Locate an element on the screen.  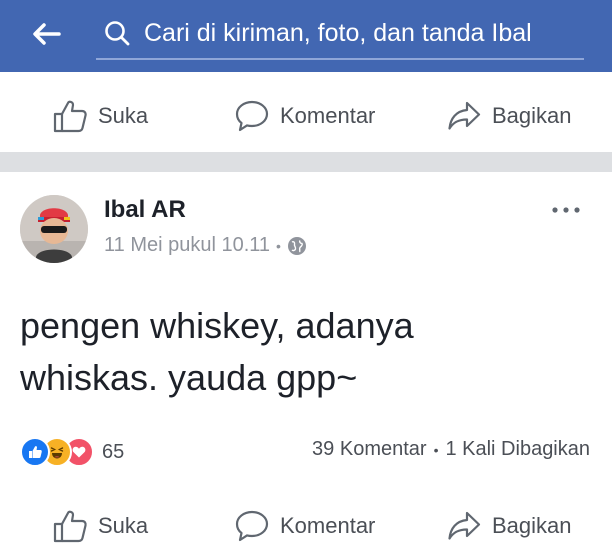
back-button is located at coordinates (46, 34).